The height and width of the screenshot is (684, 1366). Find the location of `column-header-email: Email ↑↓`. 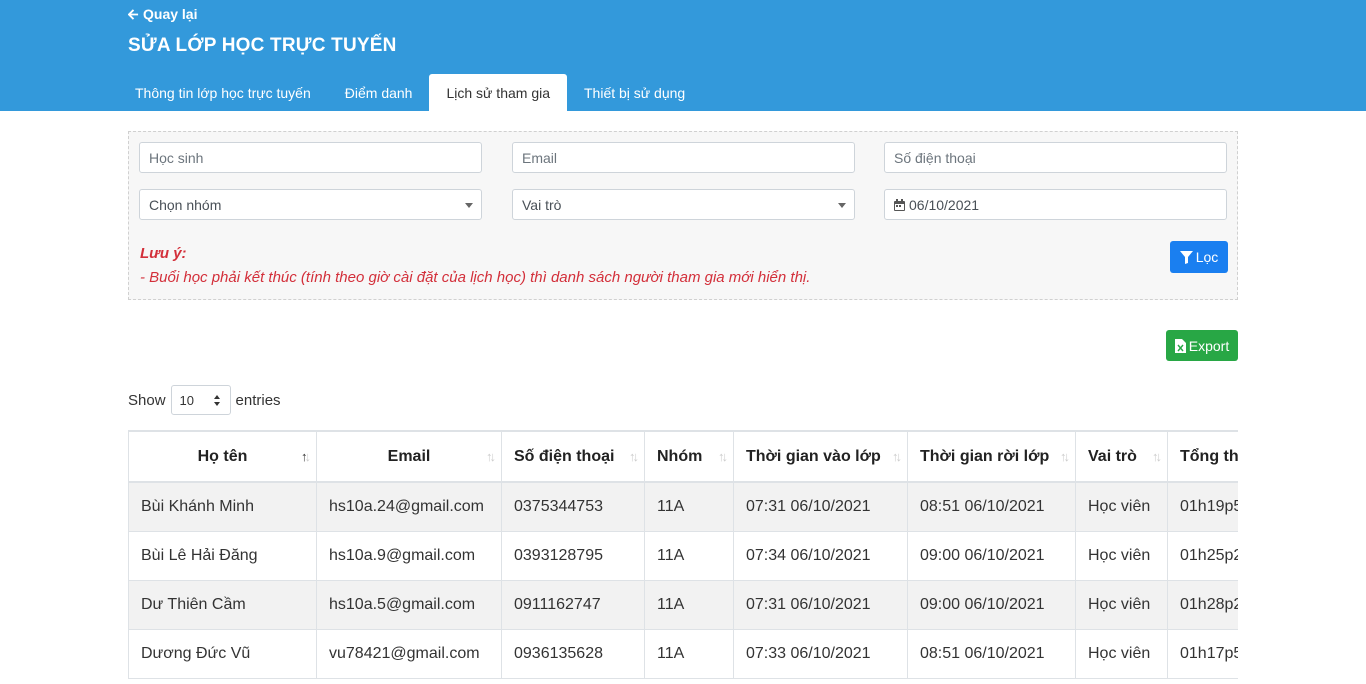

column-header-email: Email ↑↓ is located at coordinates (409, 456).